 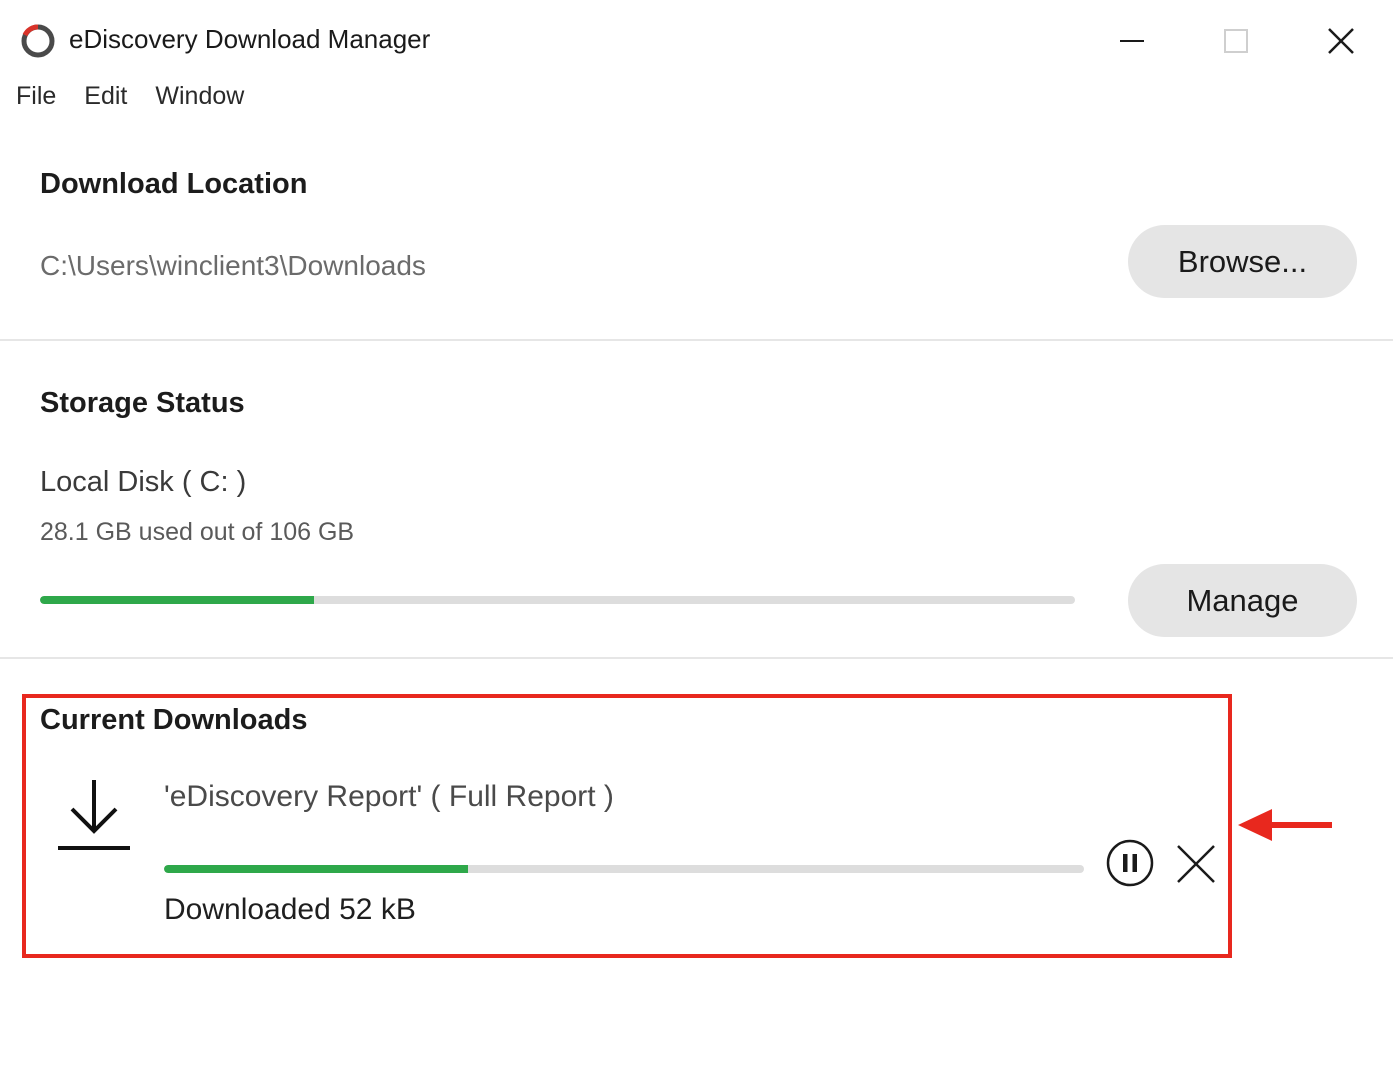 I want to click on close-icon, so click(x=1341, y=41).